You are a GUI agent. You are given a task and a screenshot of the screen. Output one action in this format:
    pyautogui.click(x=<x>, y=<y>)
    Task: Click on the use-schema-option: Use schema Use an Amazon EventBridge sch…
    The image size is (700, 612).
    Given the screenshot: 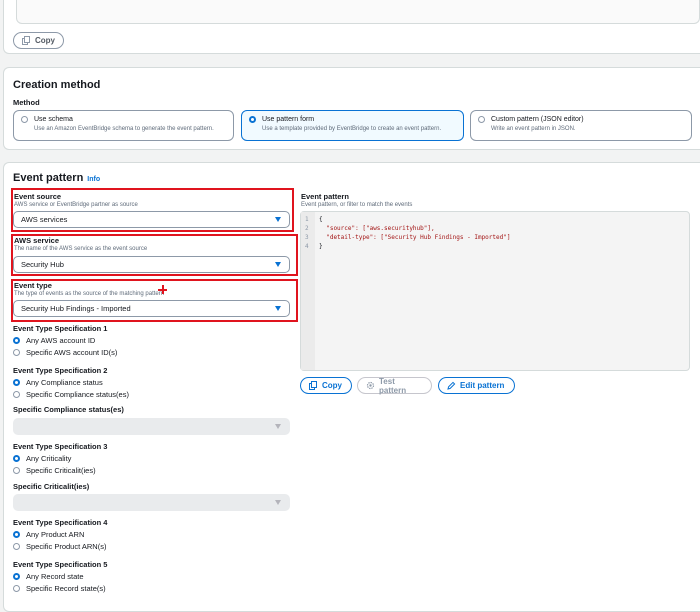 What is the action you would take?
    pyautogui.click(x=123, y=125)
    